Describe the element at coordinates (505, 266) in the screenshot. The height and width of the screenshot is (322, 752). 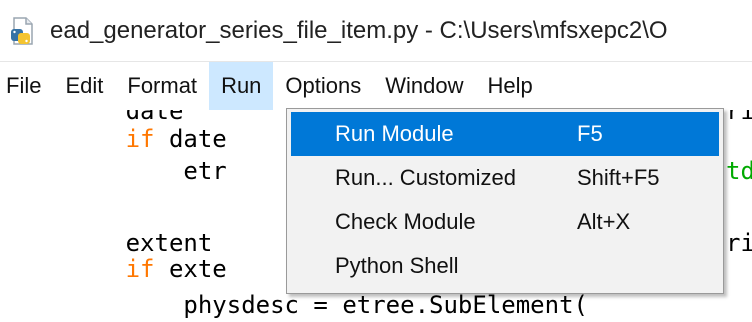
I see `menu-item-python-shell: Python Shell` at that location.